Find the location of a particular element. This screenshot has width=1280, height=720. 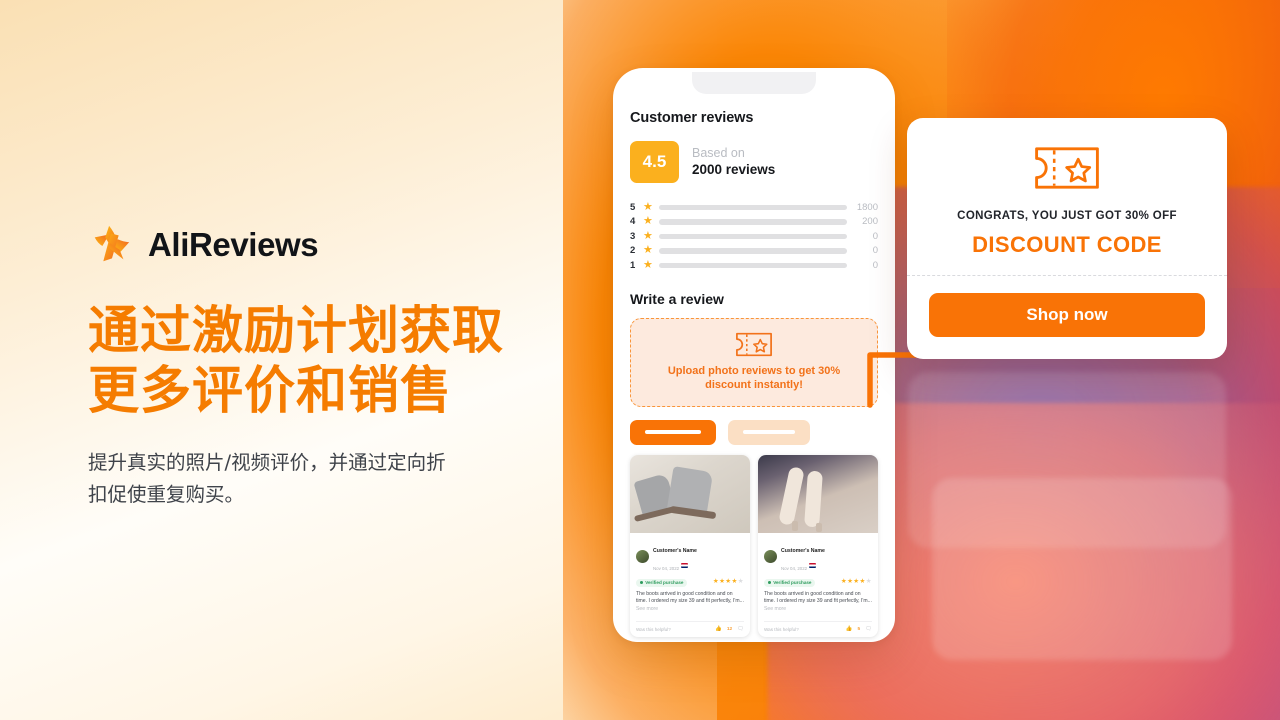

write-review-title: Write a review is located at coordinates (677, 298).